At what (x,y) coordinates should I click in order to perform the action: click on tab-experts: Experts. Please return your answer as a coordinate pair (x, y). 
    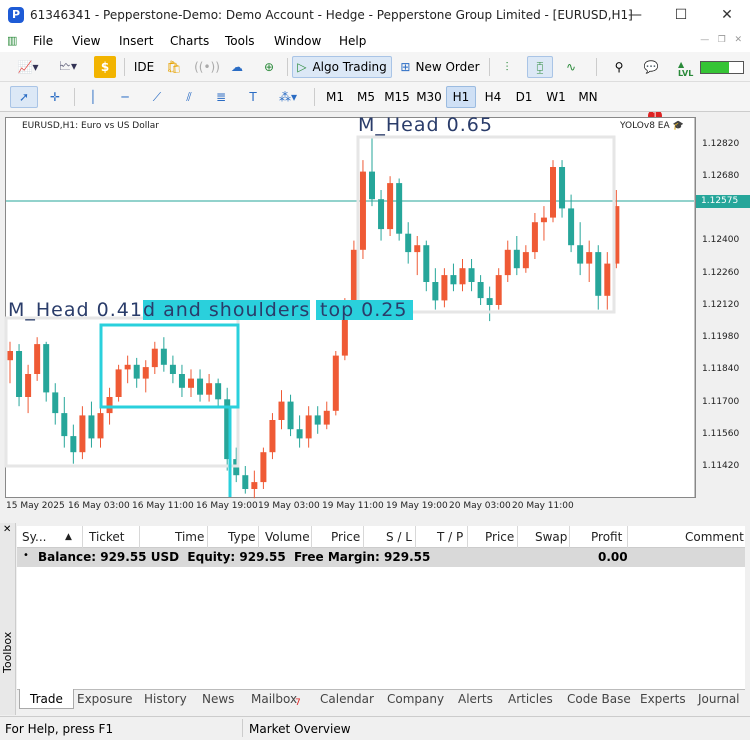
    Looking at the image, I should click on (663, 699).